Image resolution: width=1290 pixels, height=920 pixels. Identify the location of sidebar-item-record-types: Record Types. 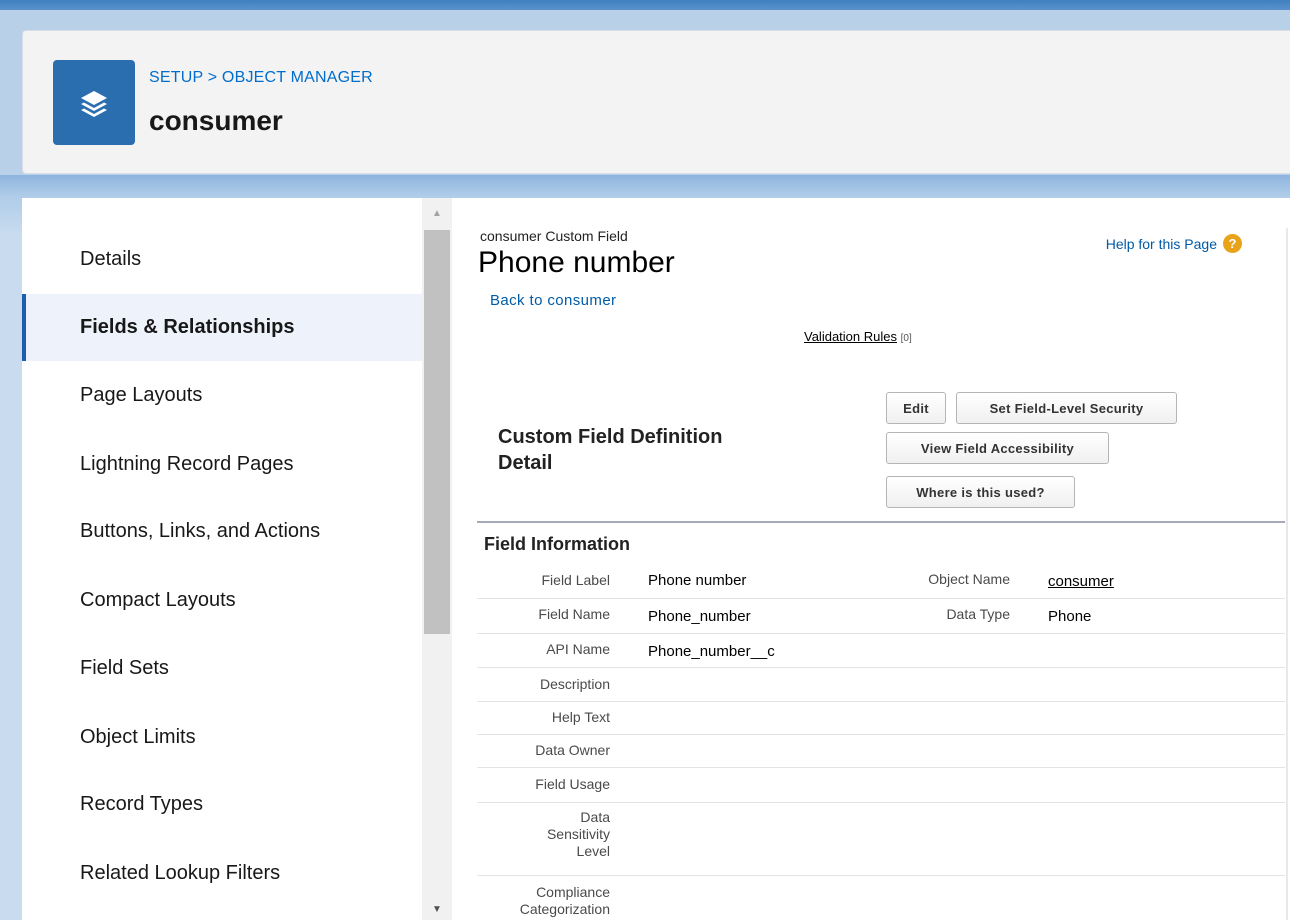
(222, 804).